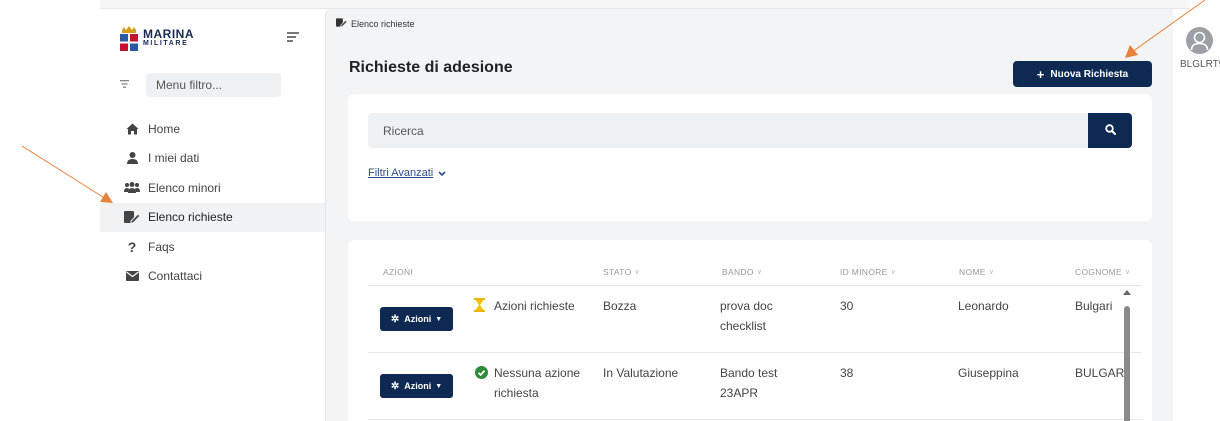 The height and width of the screenshot is (421, 1220). Describe the element at coordinates (976, 272) in the screenshot. I see `column-header-nome: NOME ∨` at that location.